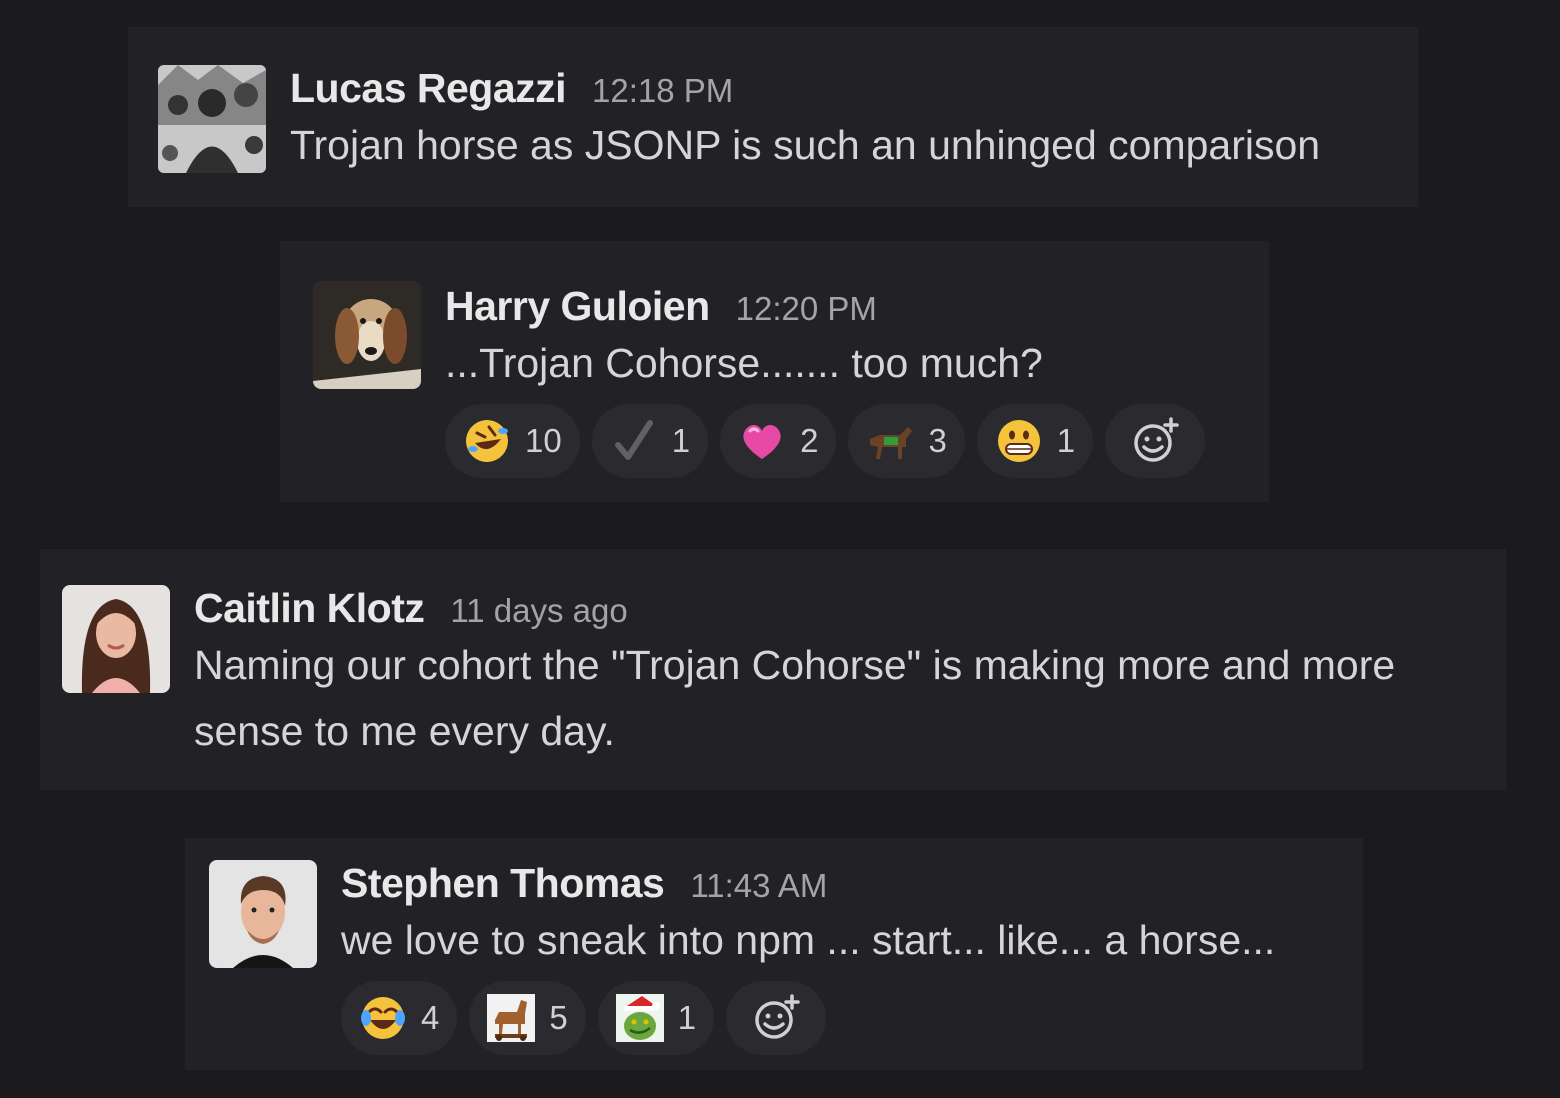  Describe the element at coordinates (487, 441) in the screenshot. I see `rofl-icon` at that location.